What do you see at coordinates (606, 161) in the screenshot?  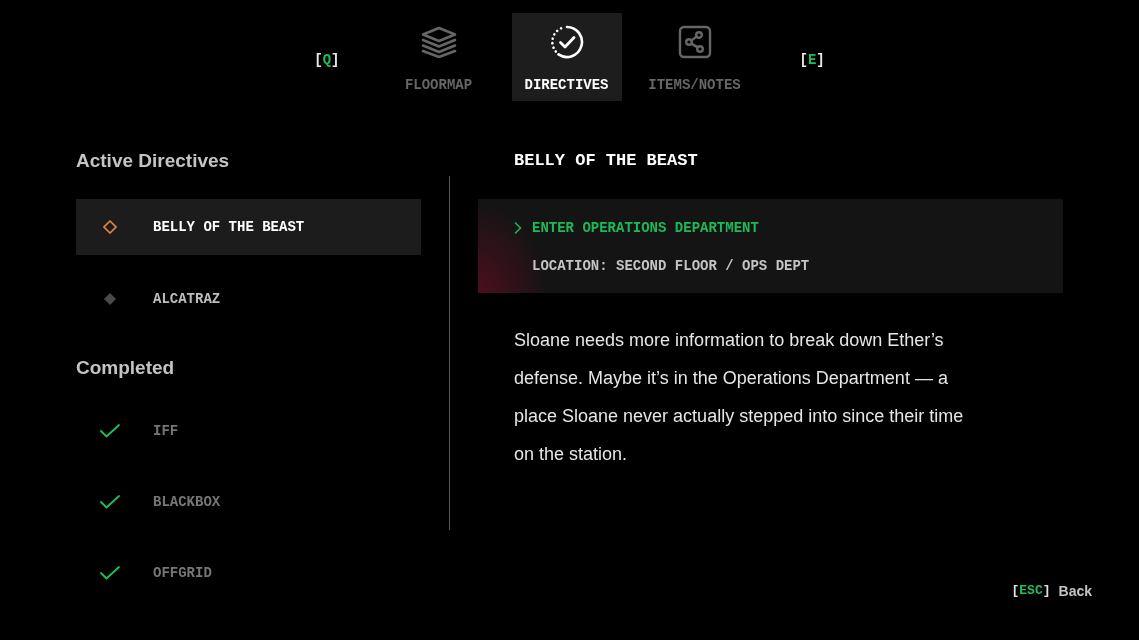 I see `directive-title: BELLY OF THE BEAST` at bounding box center [606, 161].